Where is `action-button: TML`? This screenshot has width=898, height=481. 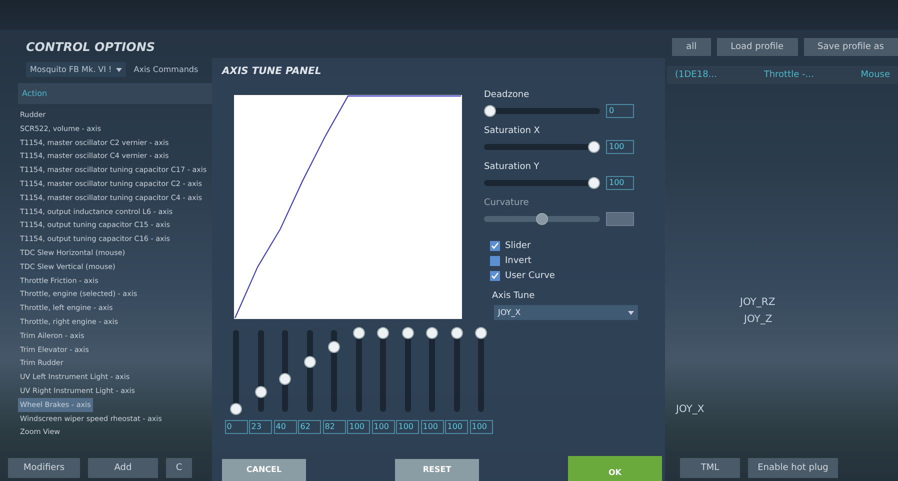
action-button: TML is located at coordinates (710, 468).